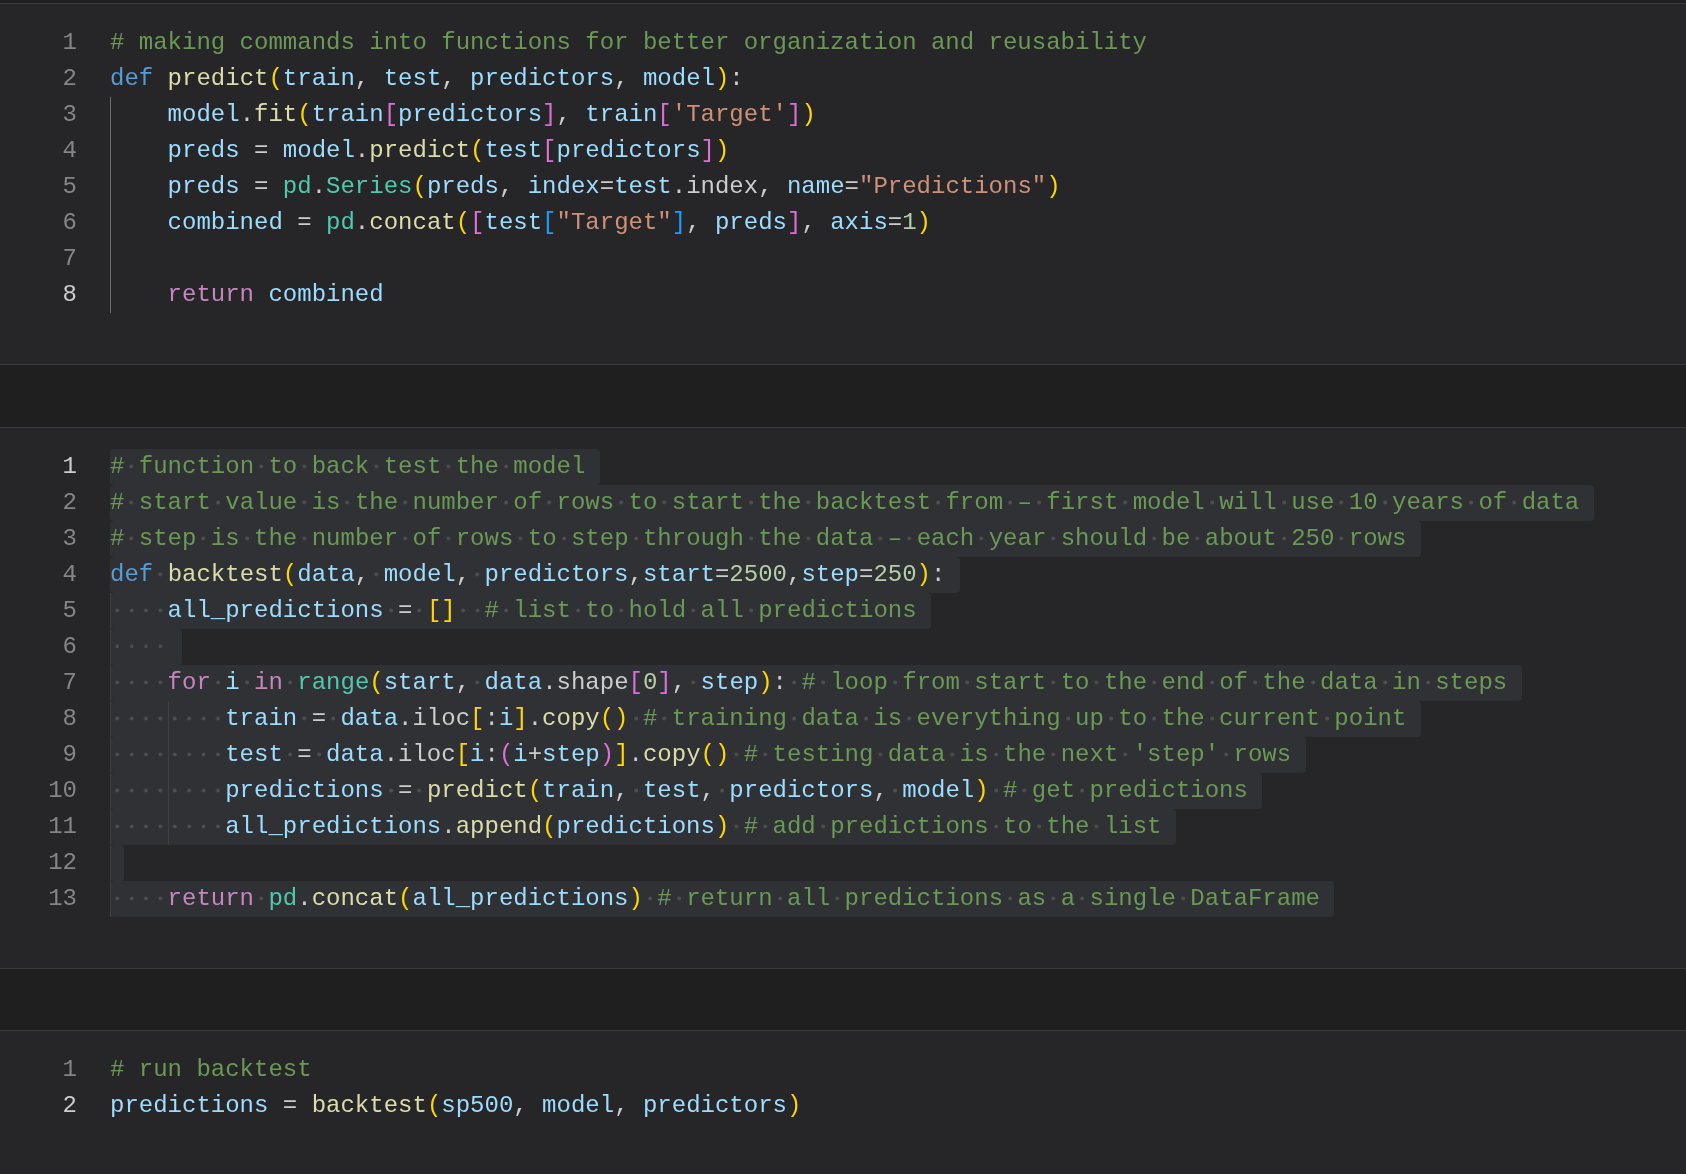  What do you see at coordinates (628, 43) in the screenshot?
I see `code-line: # making commands into functions for better organization and reusability` at bounding box center [628, 43].